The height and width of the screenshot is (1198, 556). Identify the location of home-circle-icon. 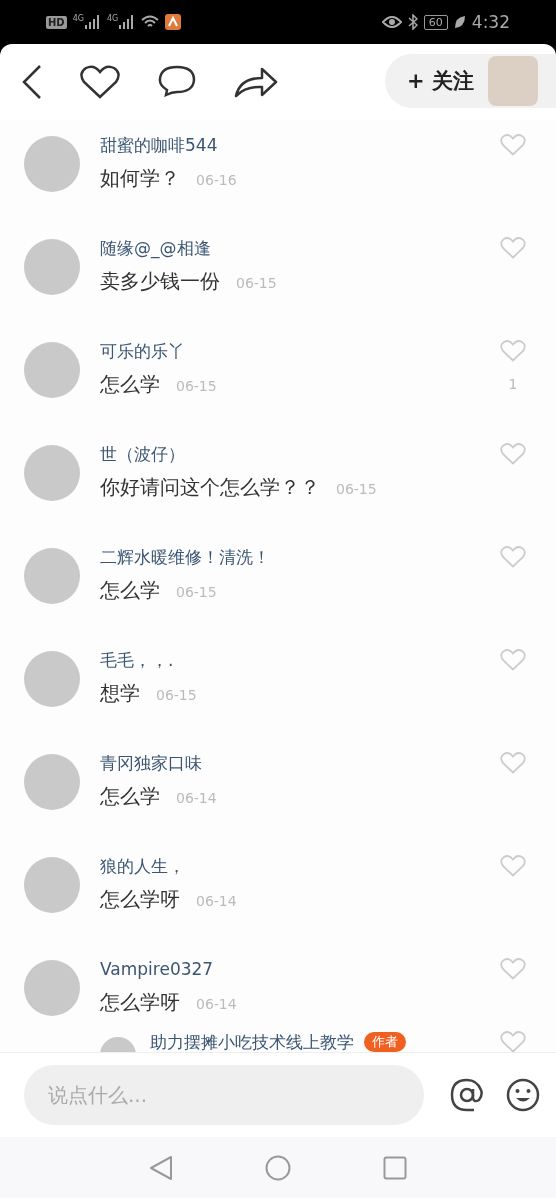
(278, 1167).